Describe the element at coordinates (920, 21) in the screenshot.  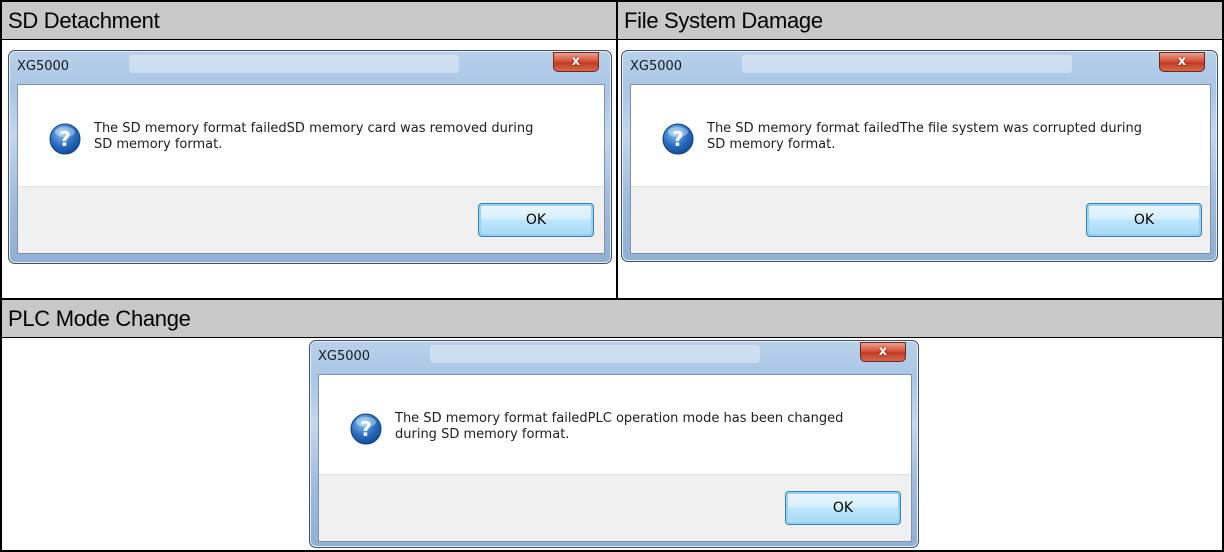
I see `header-file-system-damage: File System Damage` at that location.